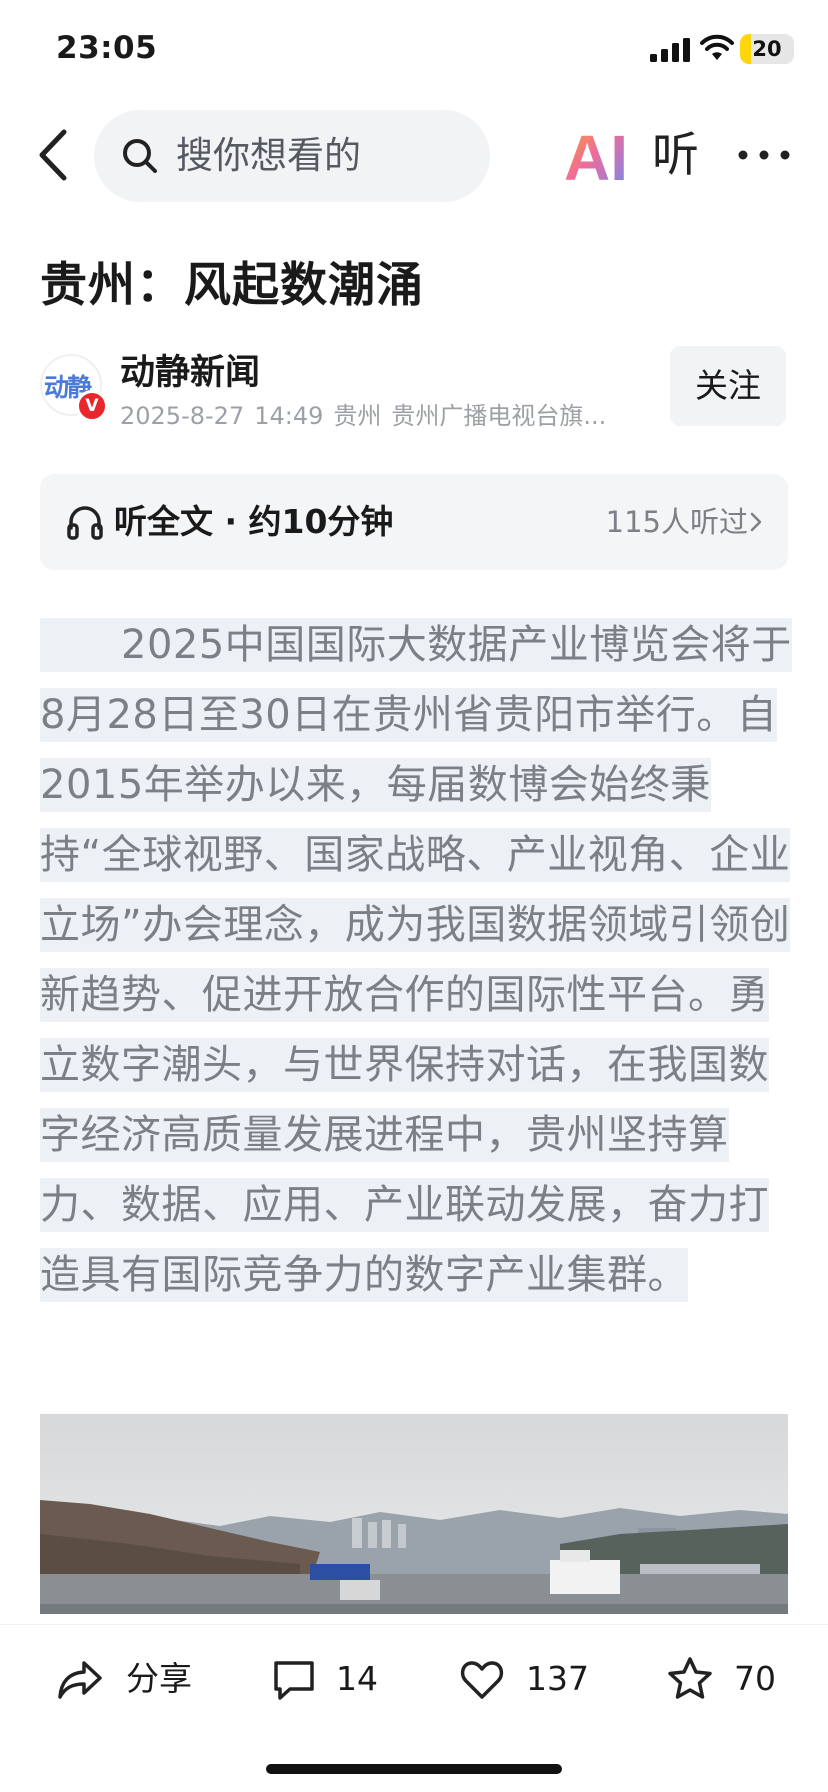 The image size is (828, 1792). I want to click on like-button: 137, so click(533, 1675).